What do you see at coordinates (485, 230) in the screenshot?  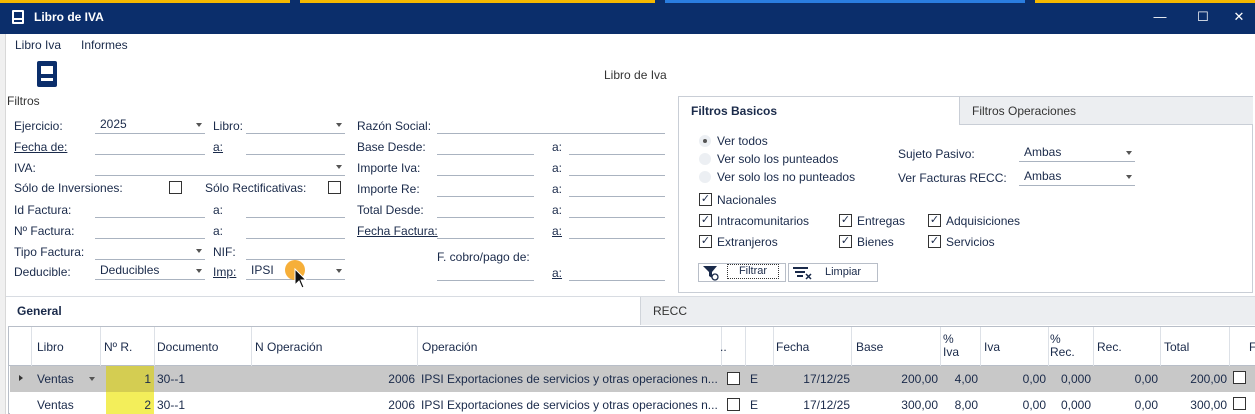 I see `fecha-factura-field` at bounding box center [485, 230].